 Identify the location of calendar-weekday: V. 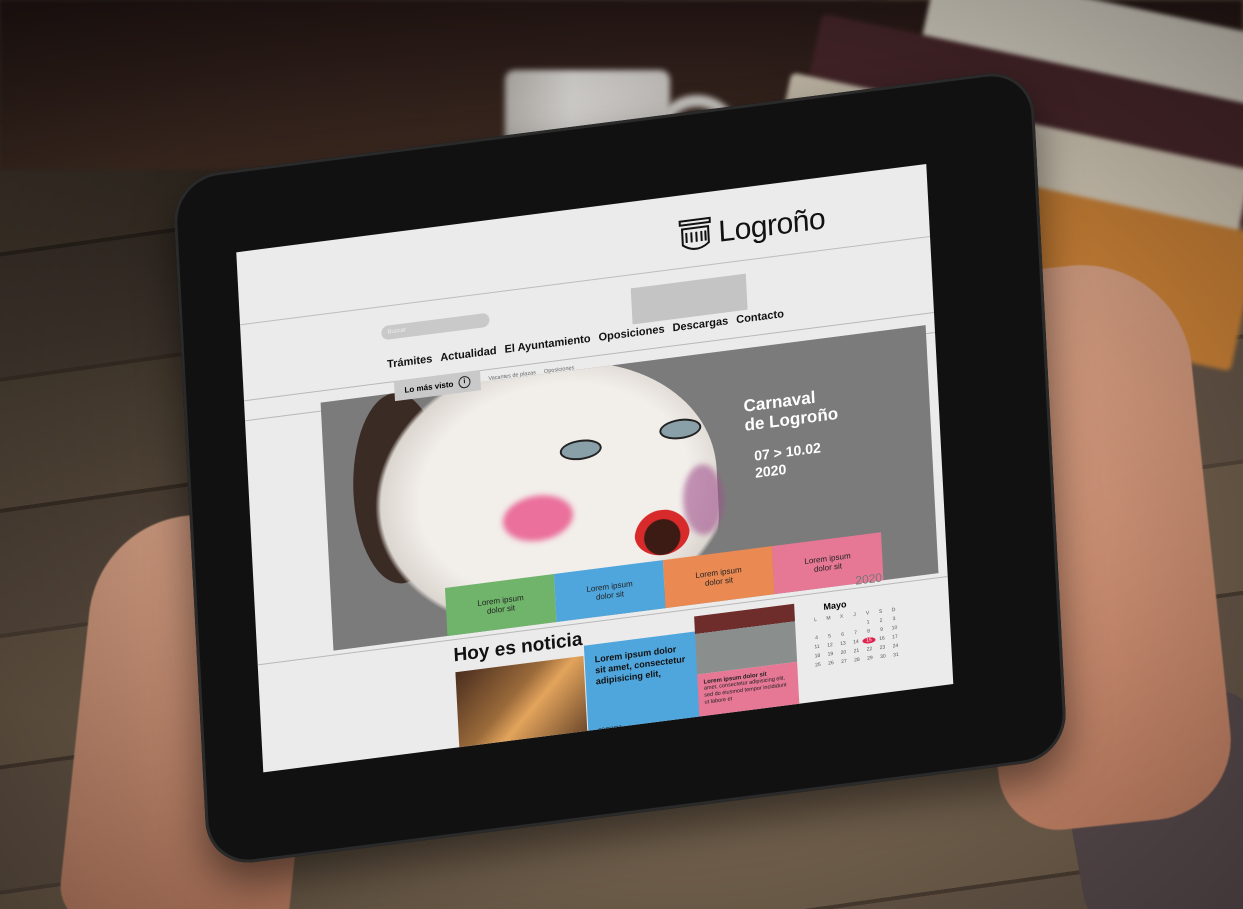
(867, 613).